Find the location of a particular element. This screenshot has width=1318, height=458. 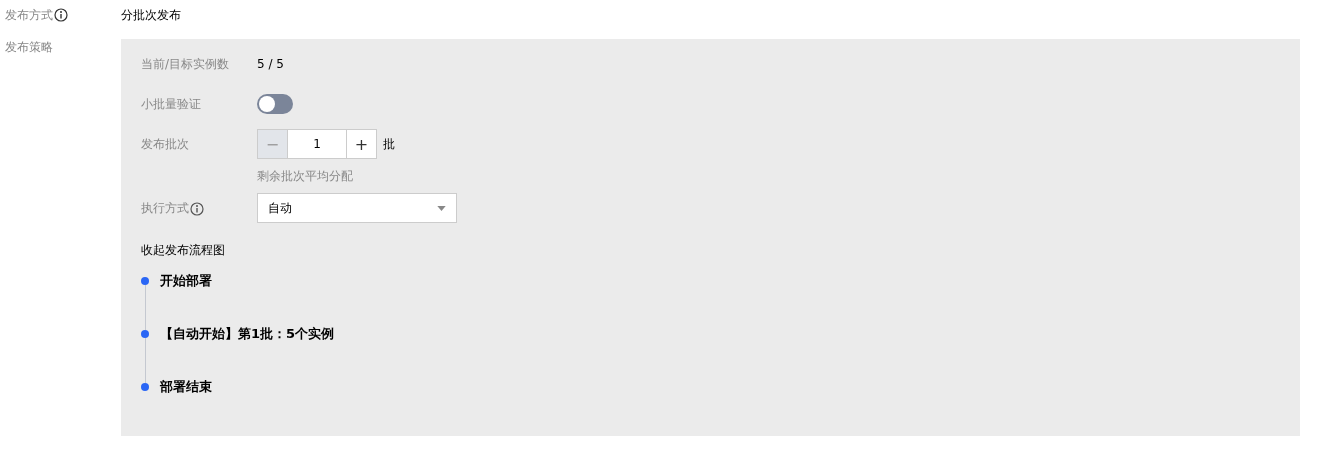

hint-text: 剩余批次平均分配 is located at coordinates (305, 176).